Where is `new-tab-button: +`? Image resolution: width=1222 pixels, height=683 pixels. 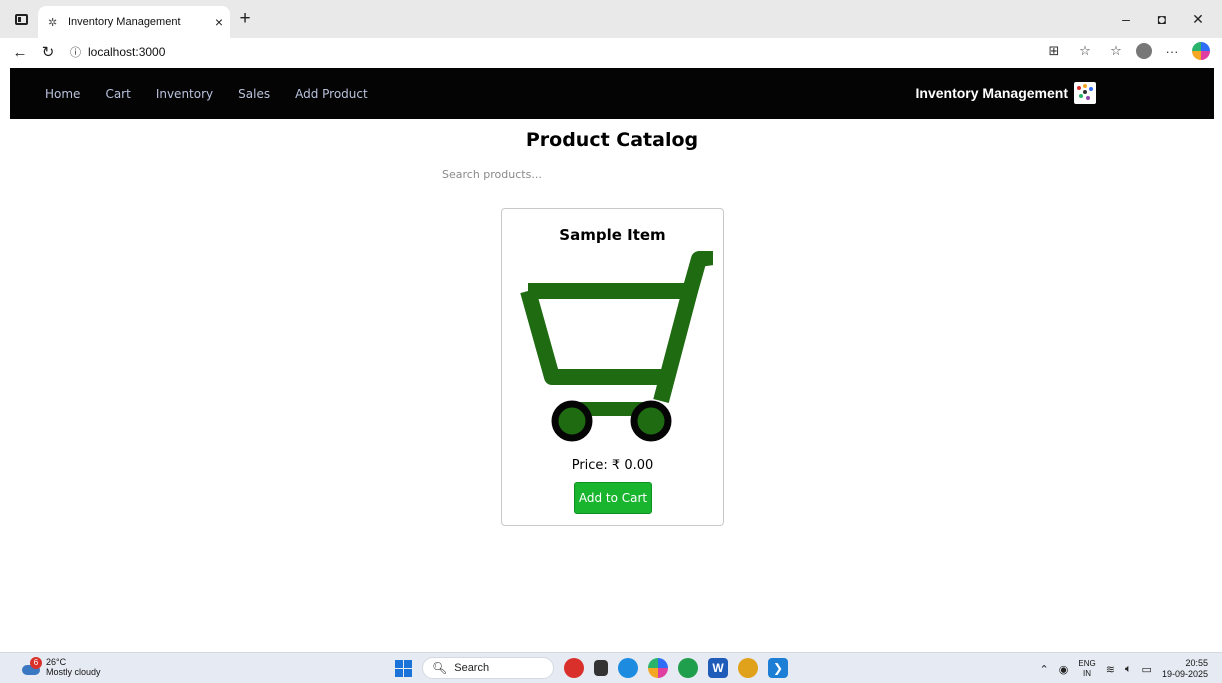 new-tab-button: + is located at coordinates (245, 20).